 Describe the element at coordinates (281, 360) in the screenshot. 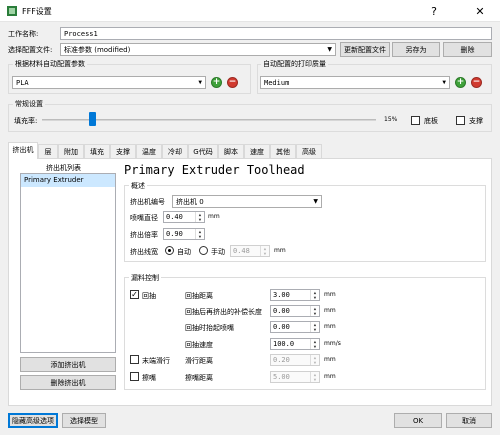

I see `coast-distance-value: 0.20` at that location.